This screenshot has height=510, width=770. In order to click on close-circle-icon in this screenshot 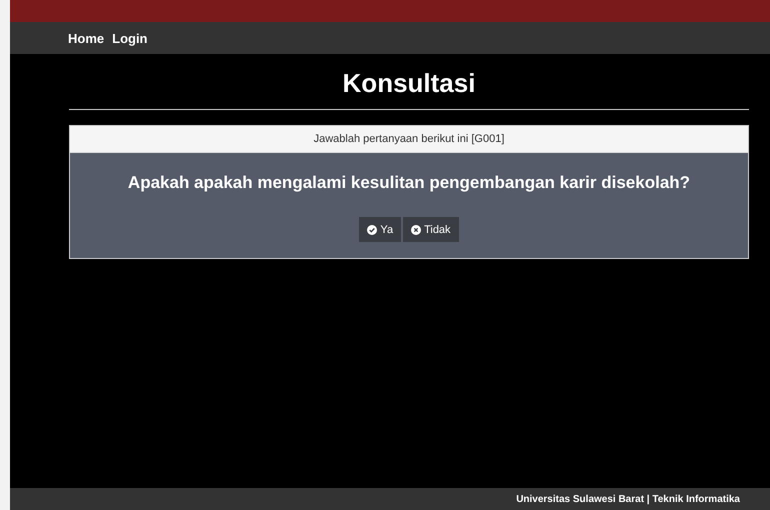, I will do `click(416, 229)`.